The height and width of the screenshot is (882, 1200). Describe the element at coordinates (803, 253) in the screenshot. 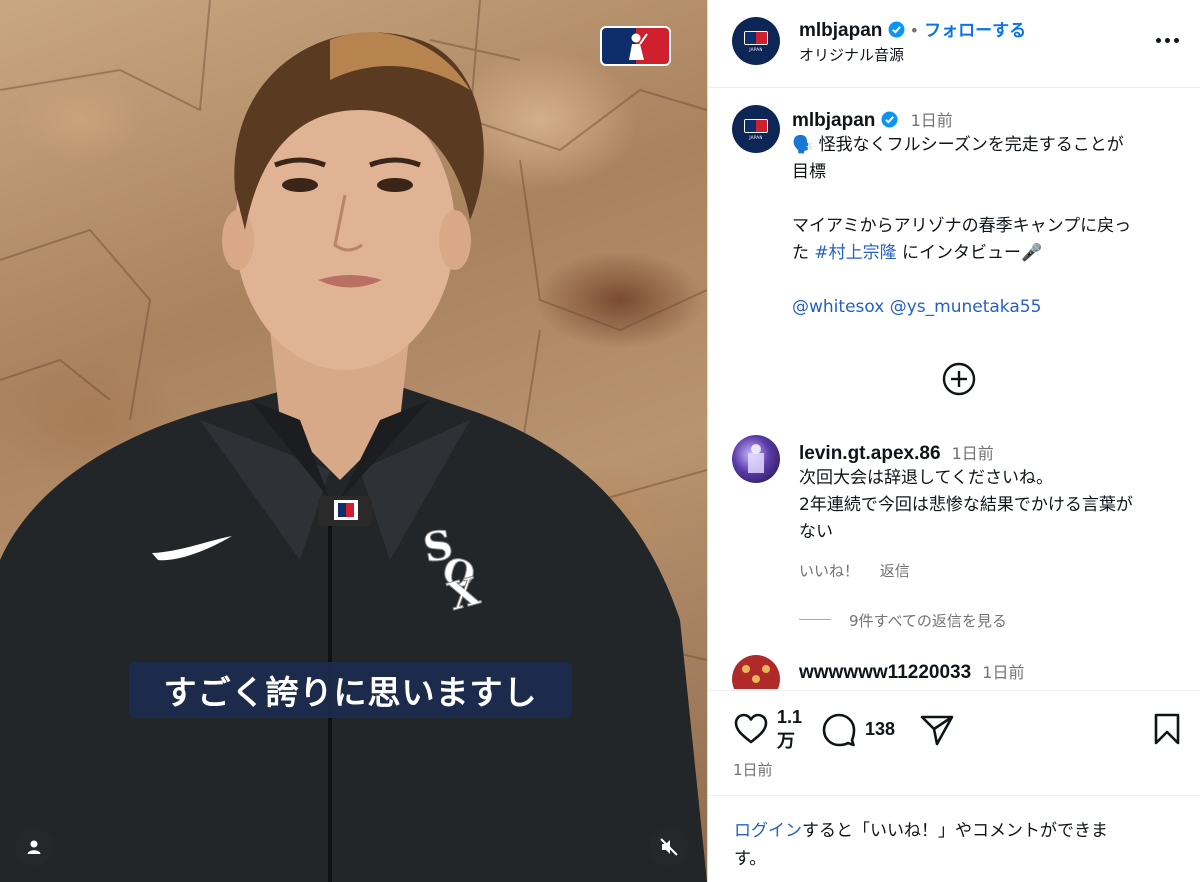

I see `caption-text-span: た` at that location.